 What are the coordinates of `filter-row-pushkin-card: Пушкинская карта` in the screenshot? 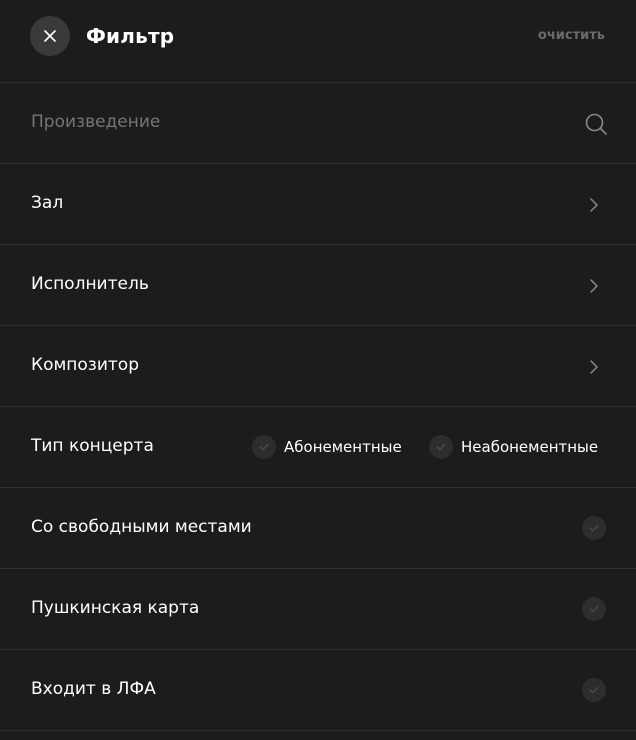 It's located at (318, 609).